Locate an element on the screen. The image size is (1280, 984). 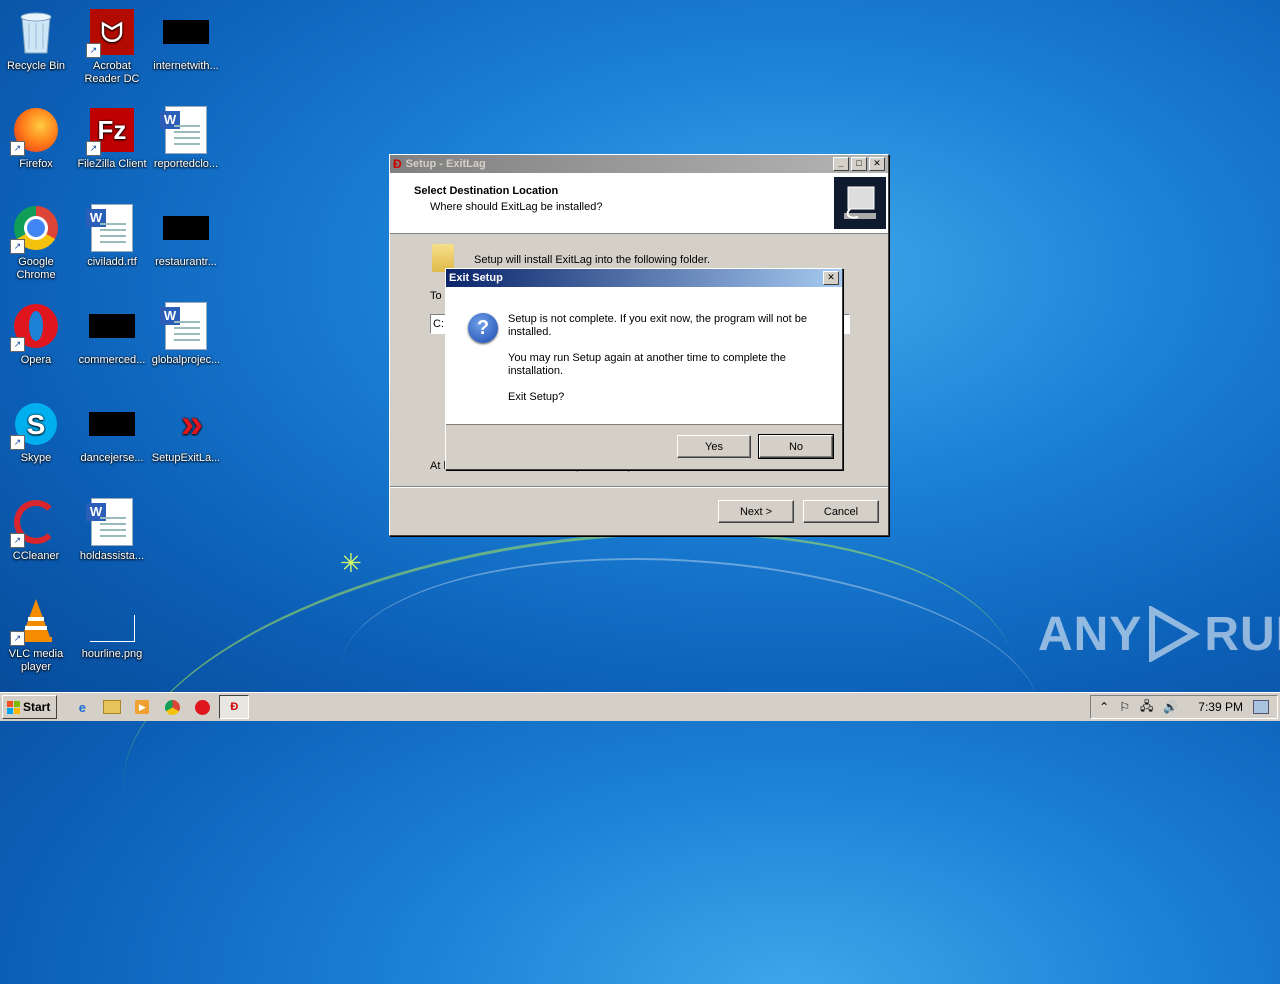
continue-text: To is located at coordinates (436, 296).